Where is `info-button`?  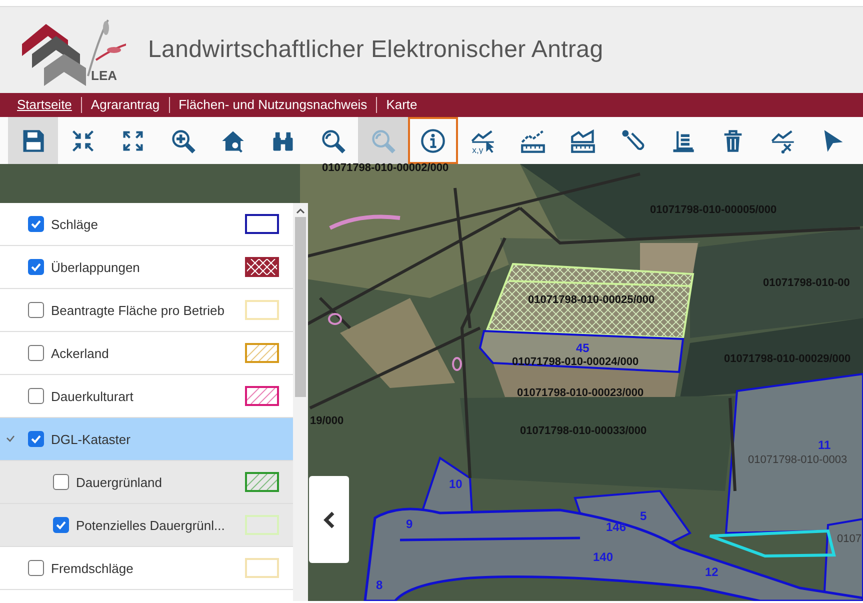
info-button is located at coordinates (433, 140).